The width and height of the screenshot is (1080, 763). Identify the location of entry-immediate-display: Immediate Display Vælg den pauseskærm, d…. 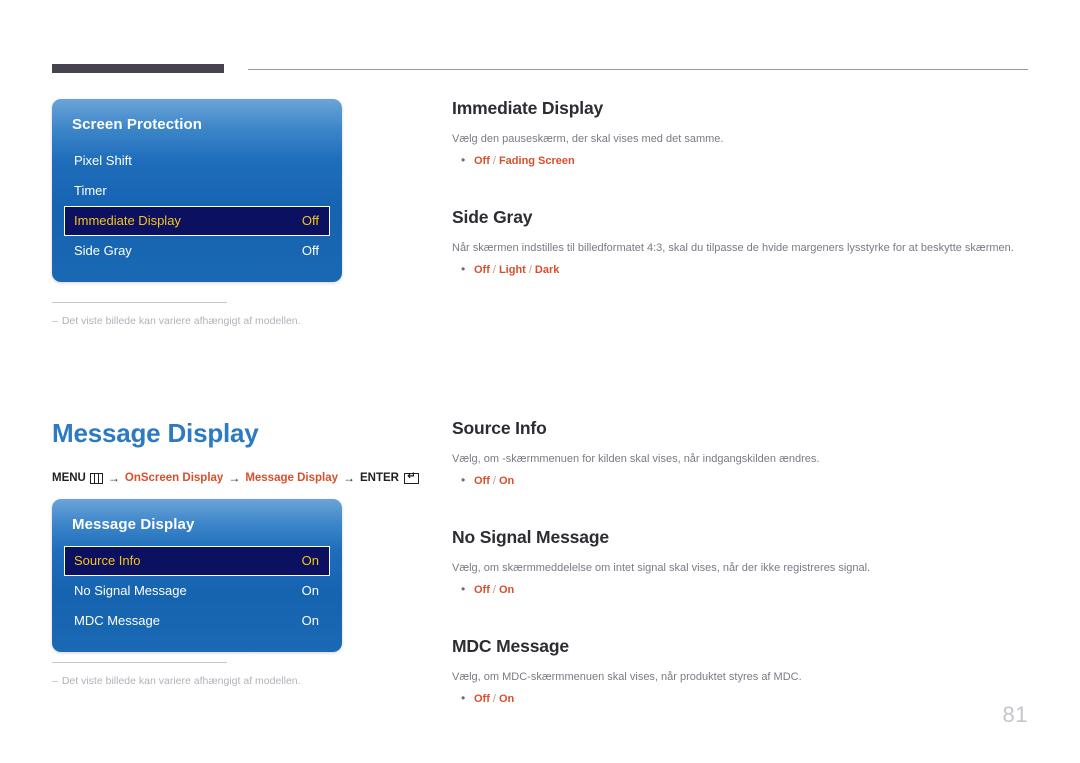
(740, 132).